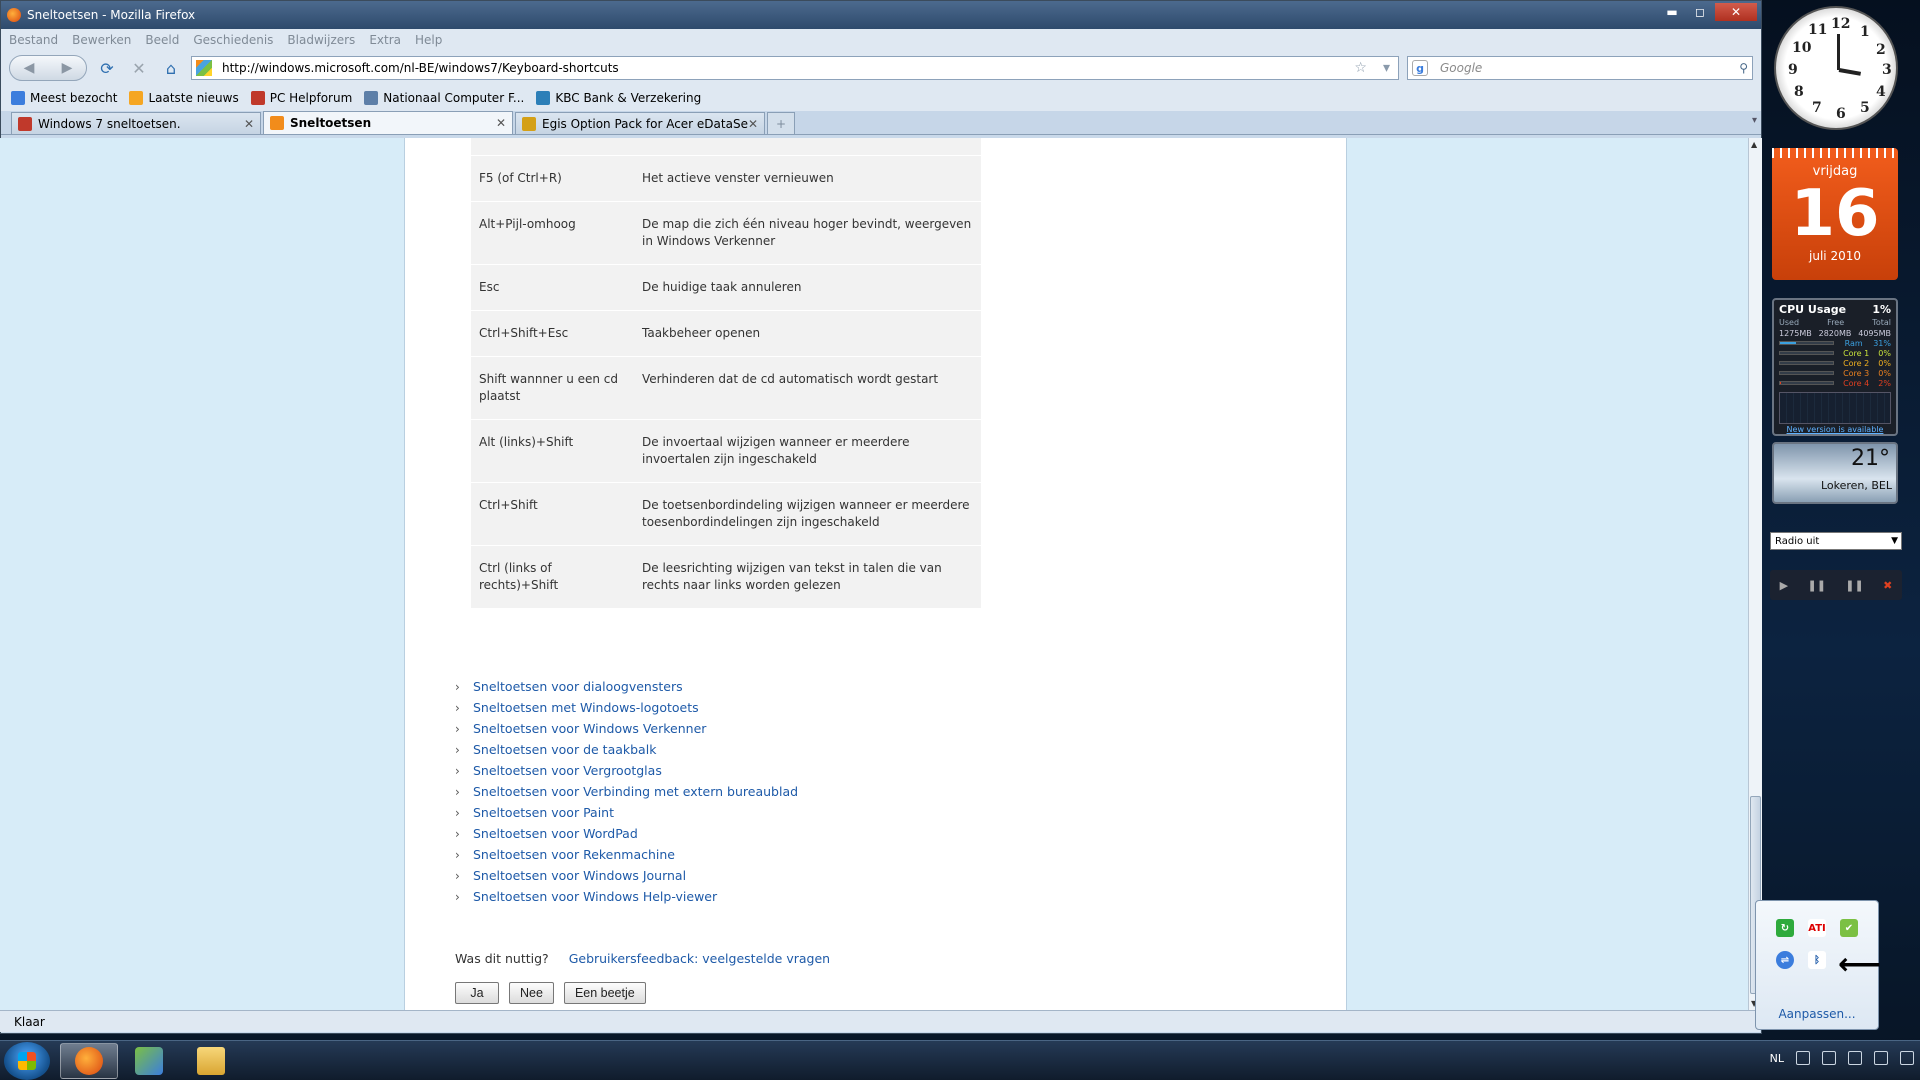 The width and height of the screenshot is (1920, 1080). What do you see at coordinates (1835, 429) in the screenshot?
I see `new-version-link: New version is available` at bounding box center [1835, 429].